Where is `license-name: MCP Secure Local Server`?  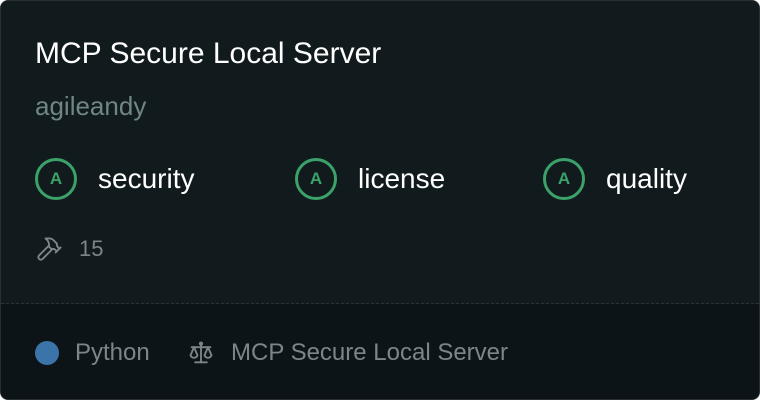 license-name: MCP Secure Local Server is located at coordinates (370, 352).